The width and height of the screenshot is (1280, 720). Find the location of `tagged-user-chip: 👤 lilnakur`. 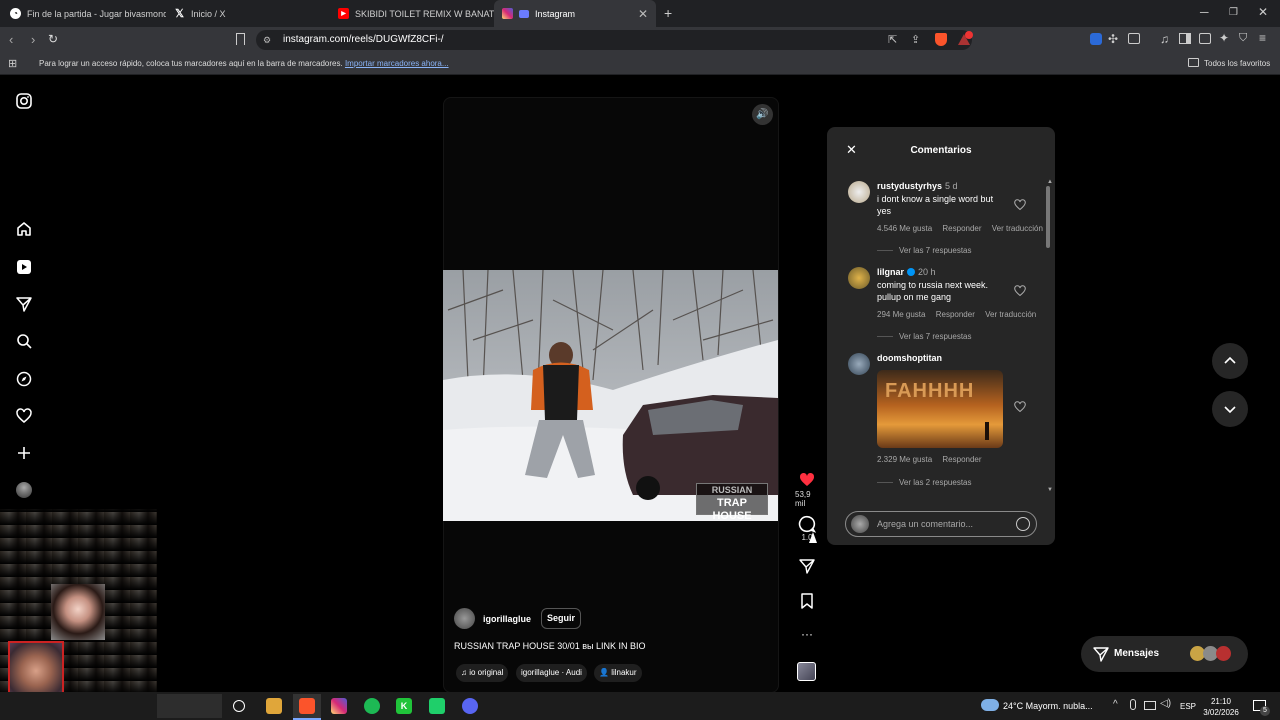

tagged-user-chip: 👤 lilnakur is located at coordinates (618, 673).